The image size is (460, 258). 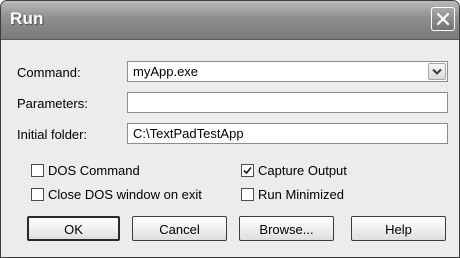 What do you see at coordinates (287, 102) in the screenshot?
I see `parameters-field` at bounding box center [287, 102].